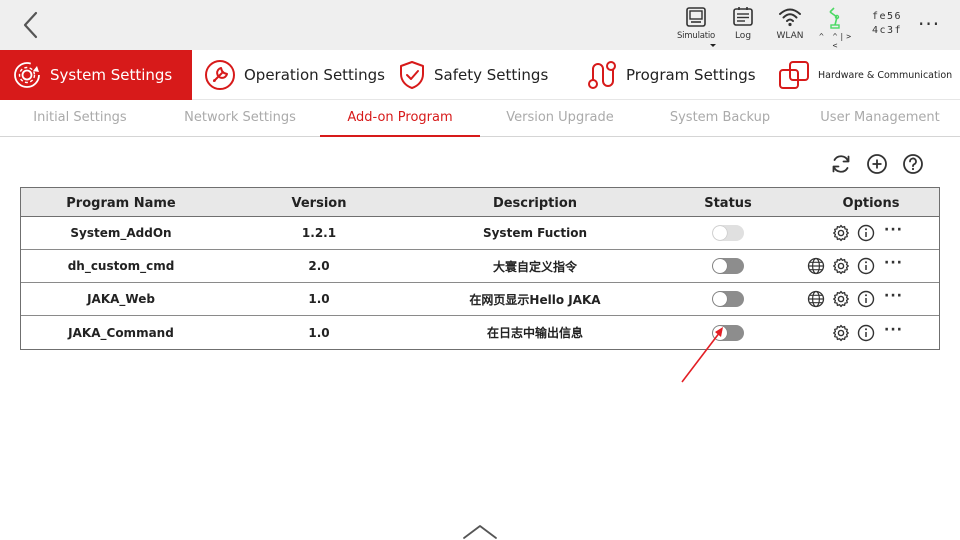  Describe the element at coordinates (220, 75) in the screenshot. I see `wrench-icon` at that location.